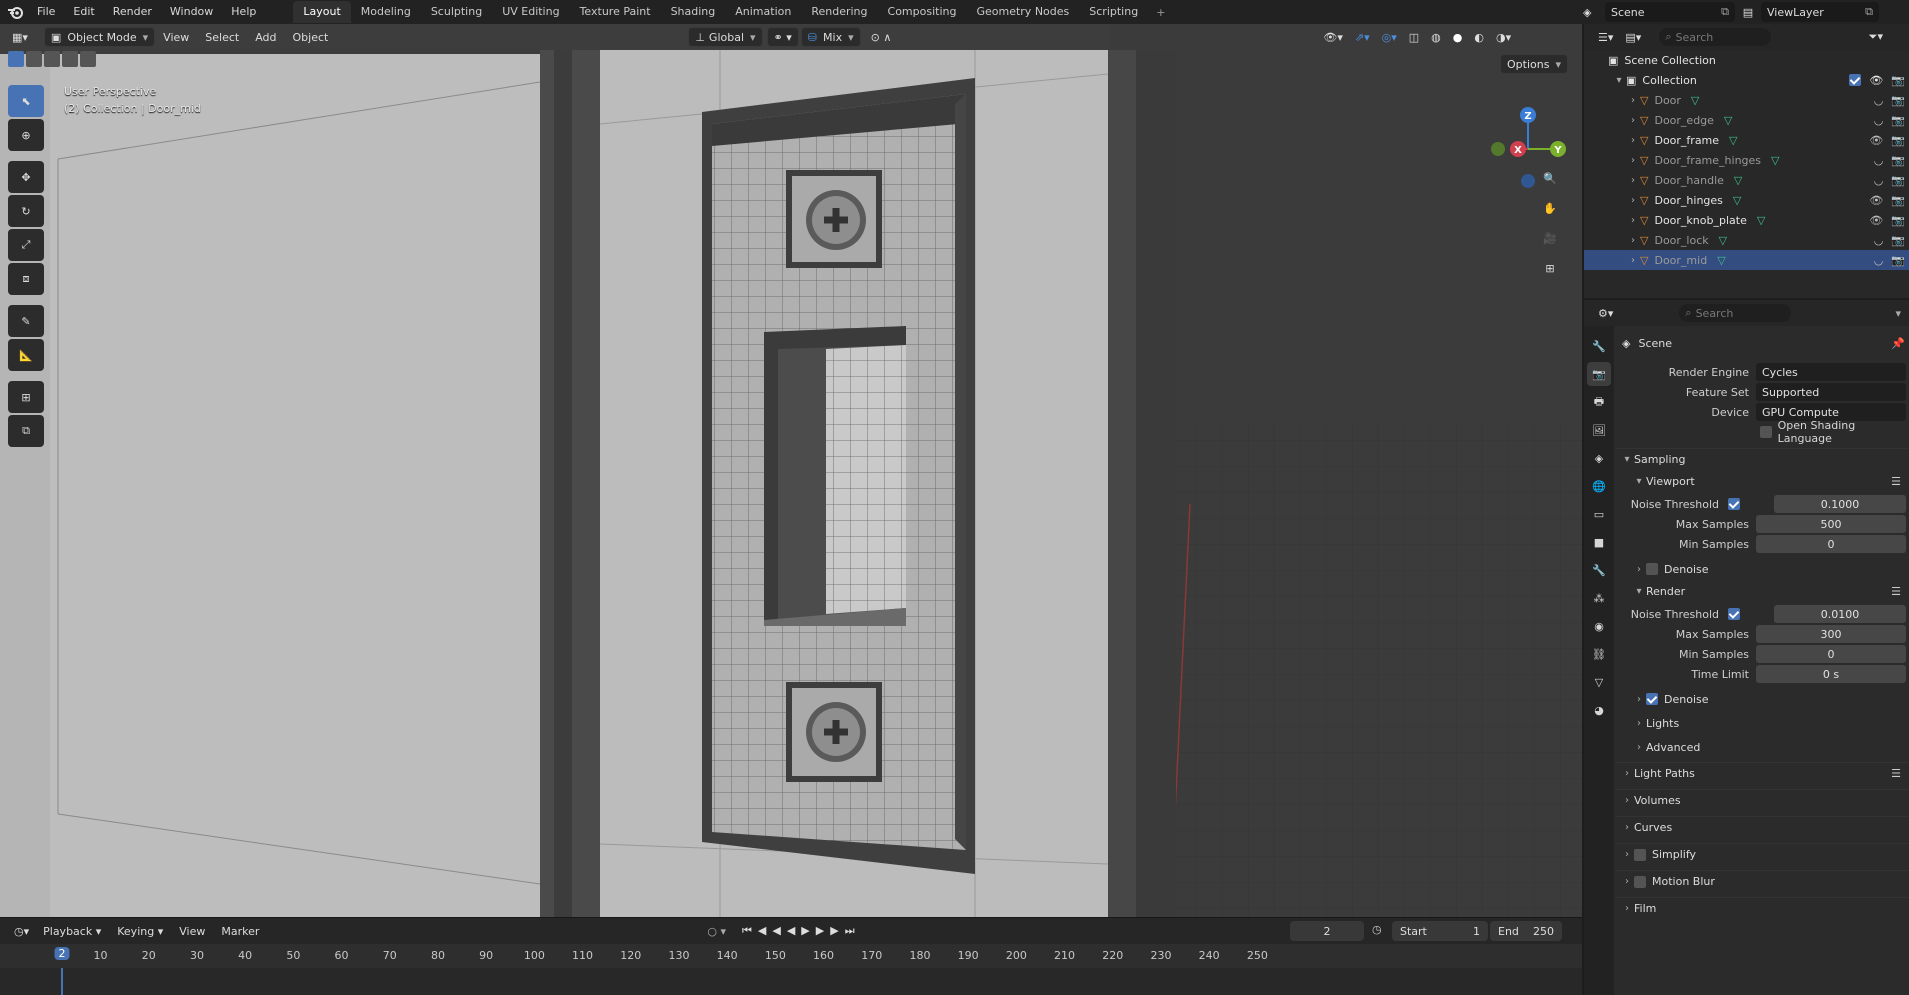  Describe the element at coordinates (1762, 800) in the screenshot. I see `volumes-panel-header: › Volumes` at that location.